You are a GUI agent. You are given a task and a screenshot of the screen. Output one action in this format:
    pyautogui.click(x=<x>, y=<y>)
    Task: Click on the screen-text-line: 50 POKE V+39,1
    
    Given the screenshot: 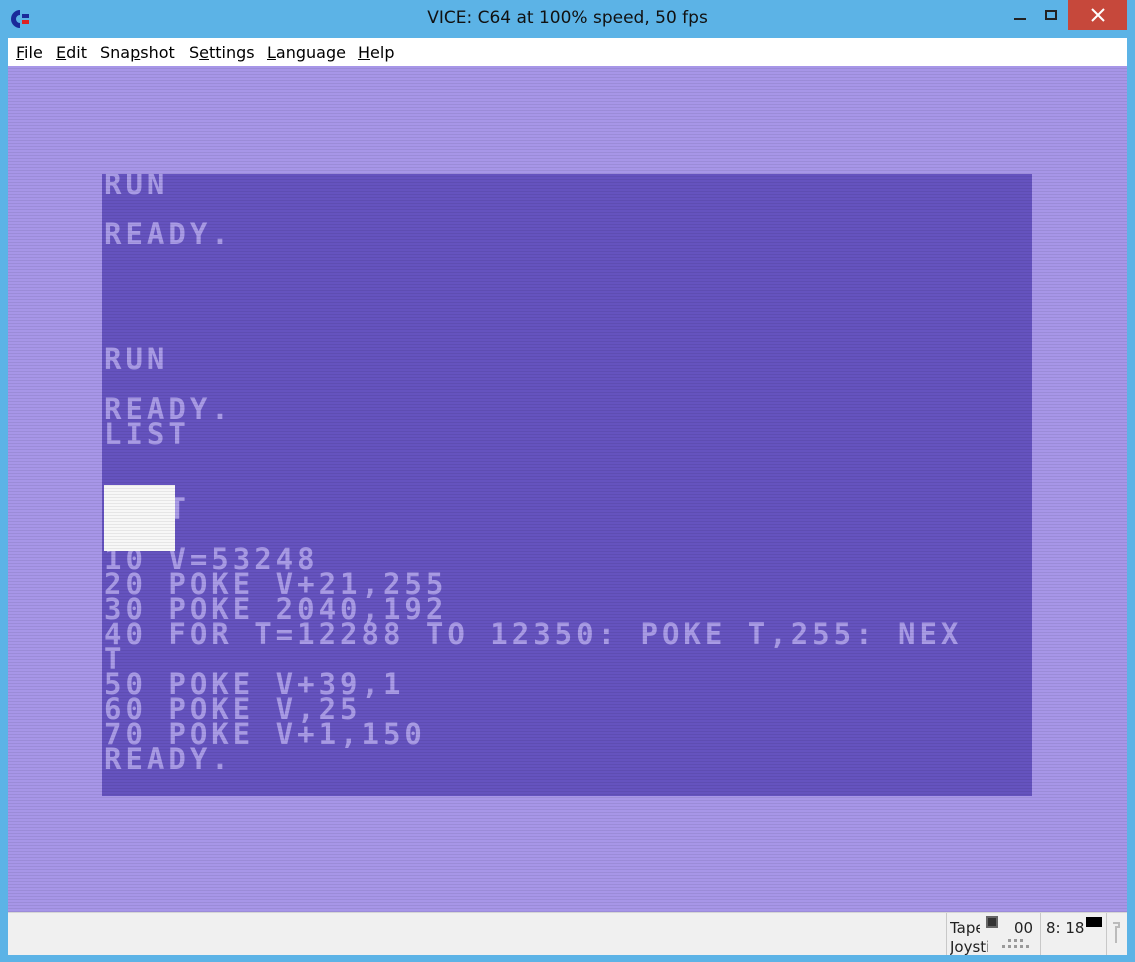 What is the action you would take?
    pyautogui.click(x=254, y=684)
    